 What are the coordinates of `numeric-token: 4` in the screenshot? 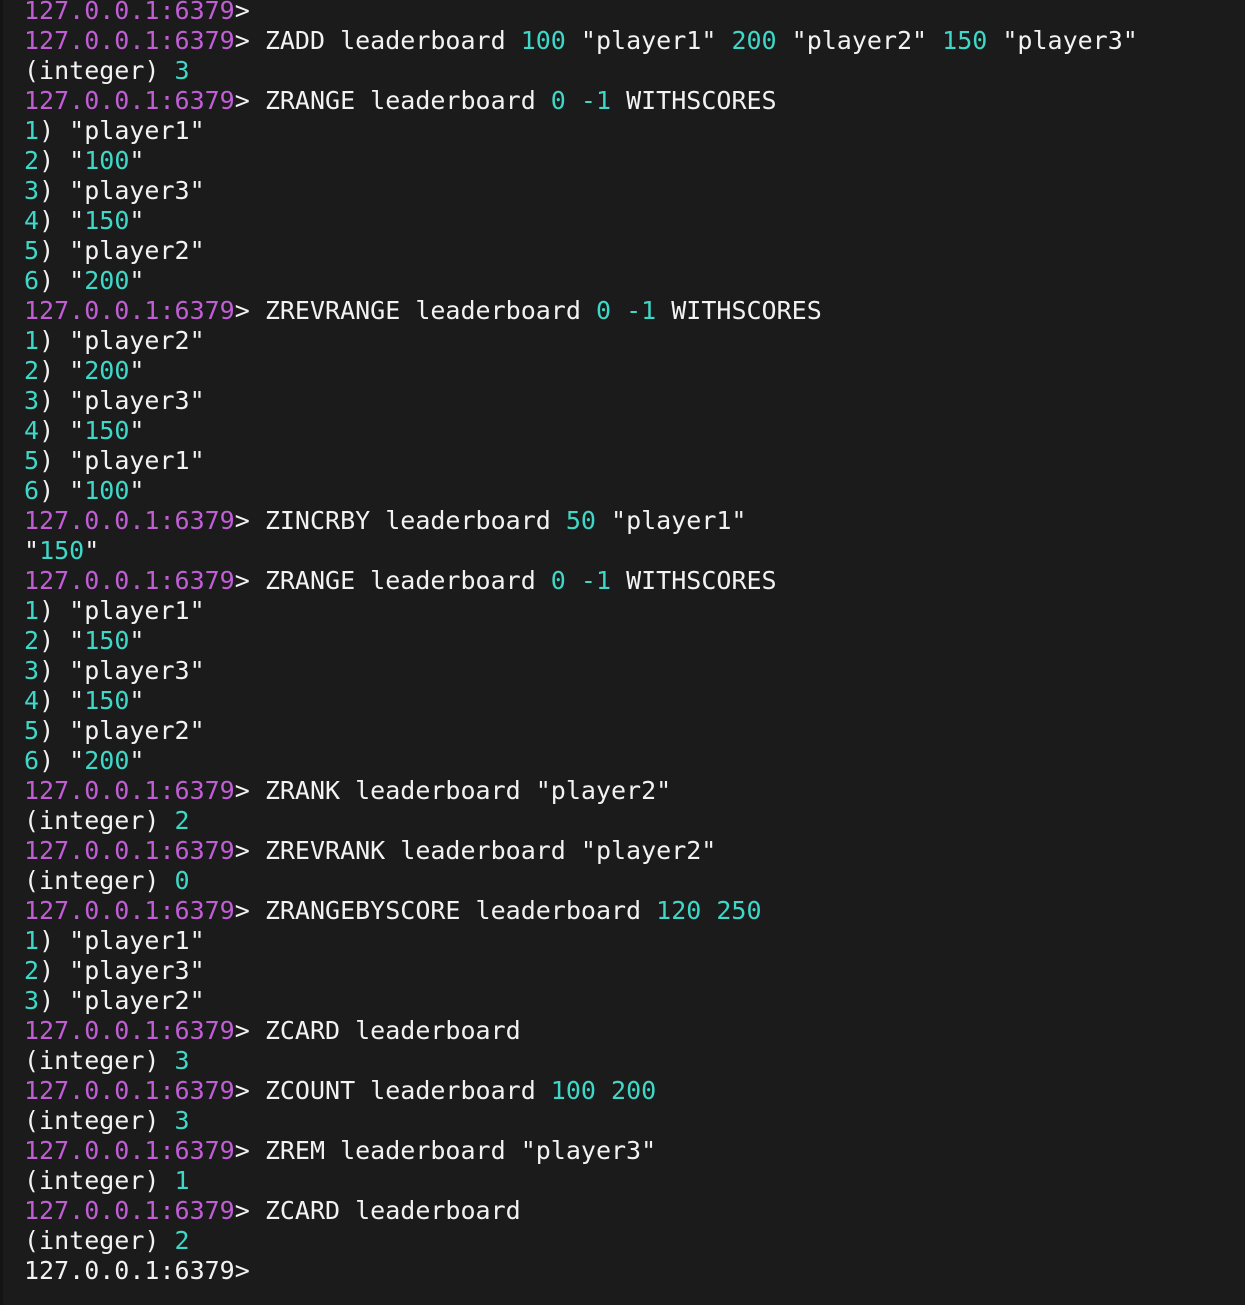 It's located at (32, 430).